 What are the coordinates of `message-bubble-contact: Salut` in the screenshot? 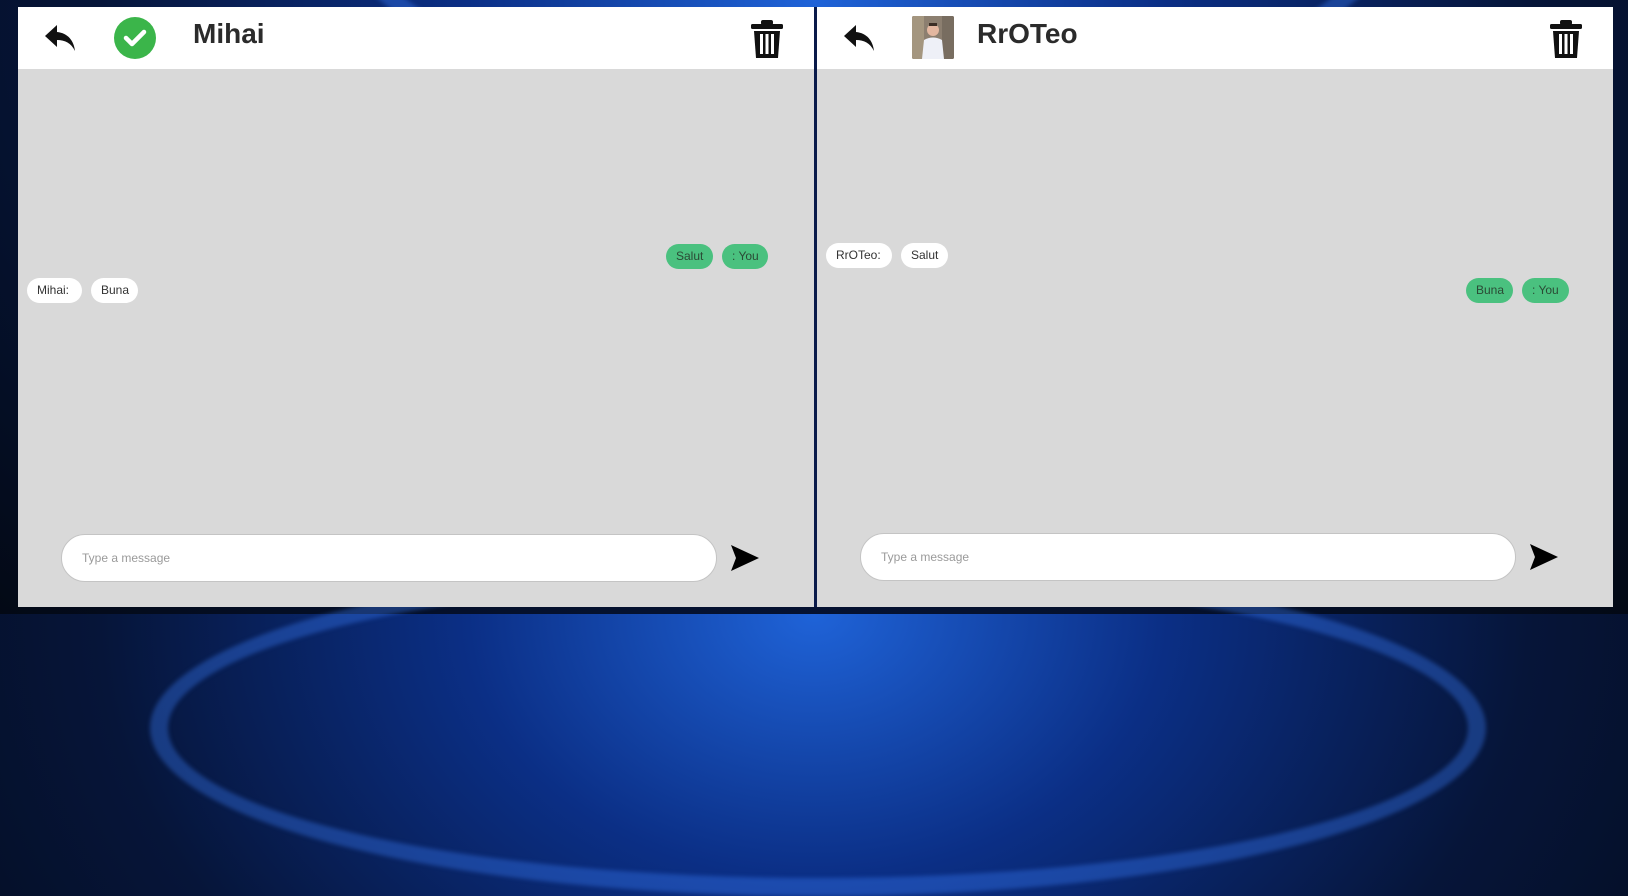 It's located at (924, 255).